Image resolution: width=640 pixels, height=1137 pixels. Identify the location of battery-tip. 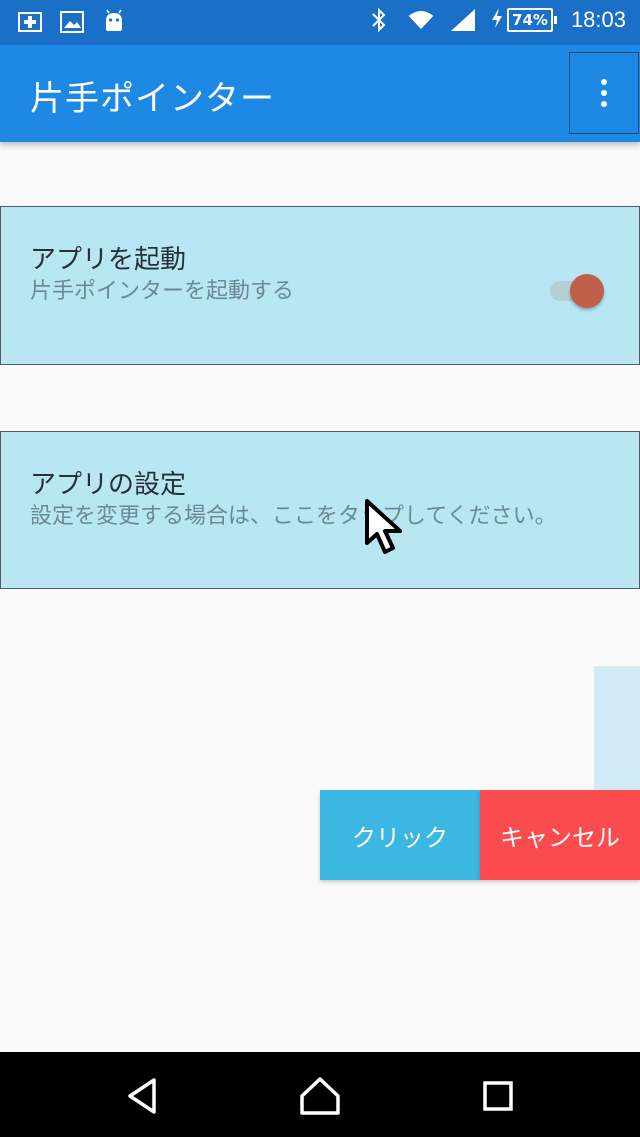
(555, 20).